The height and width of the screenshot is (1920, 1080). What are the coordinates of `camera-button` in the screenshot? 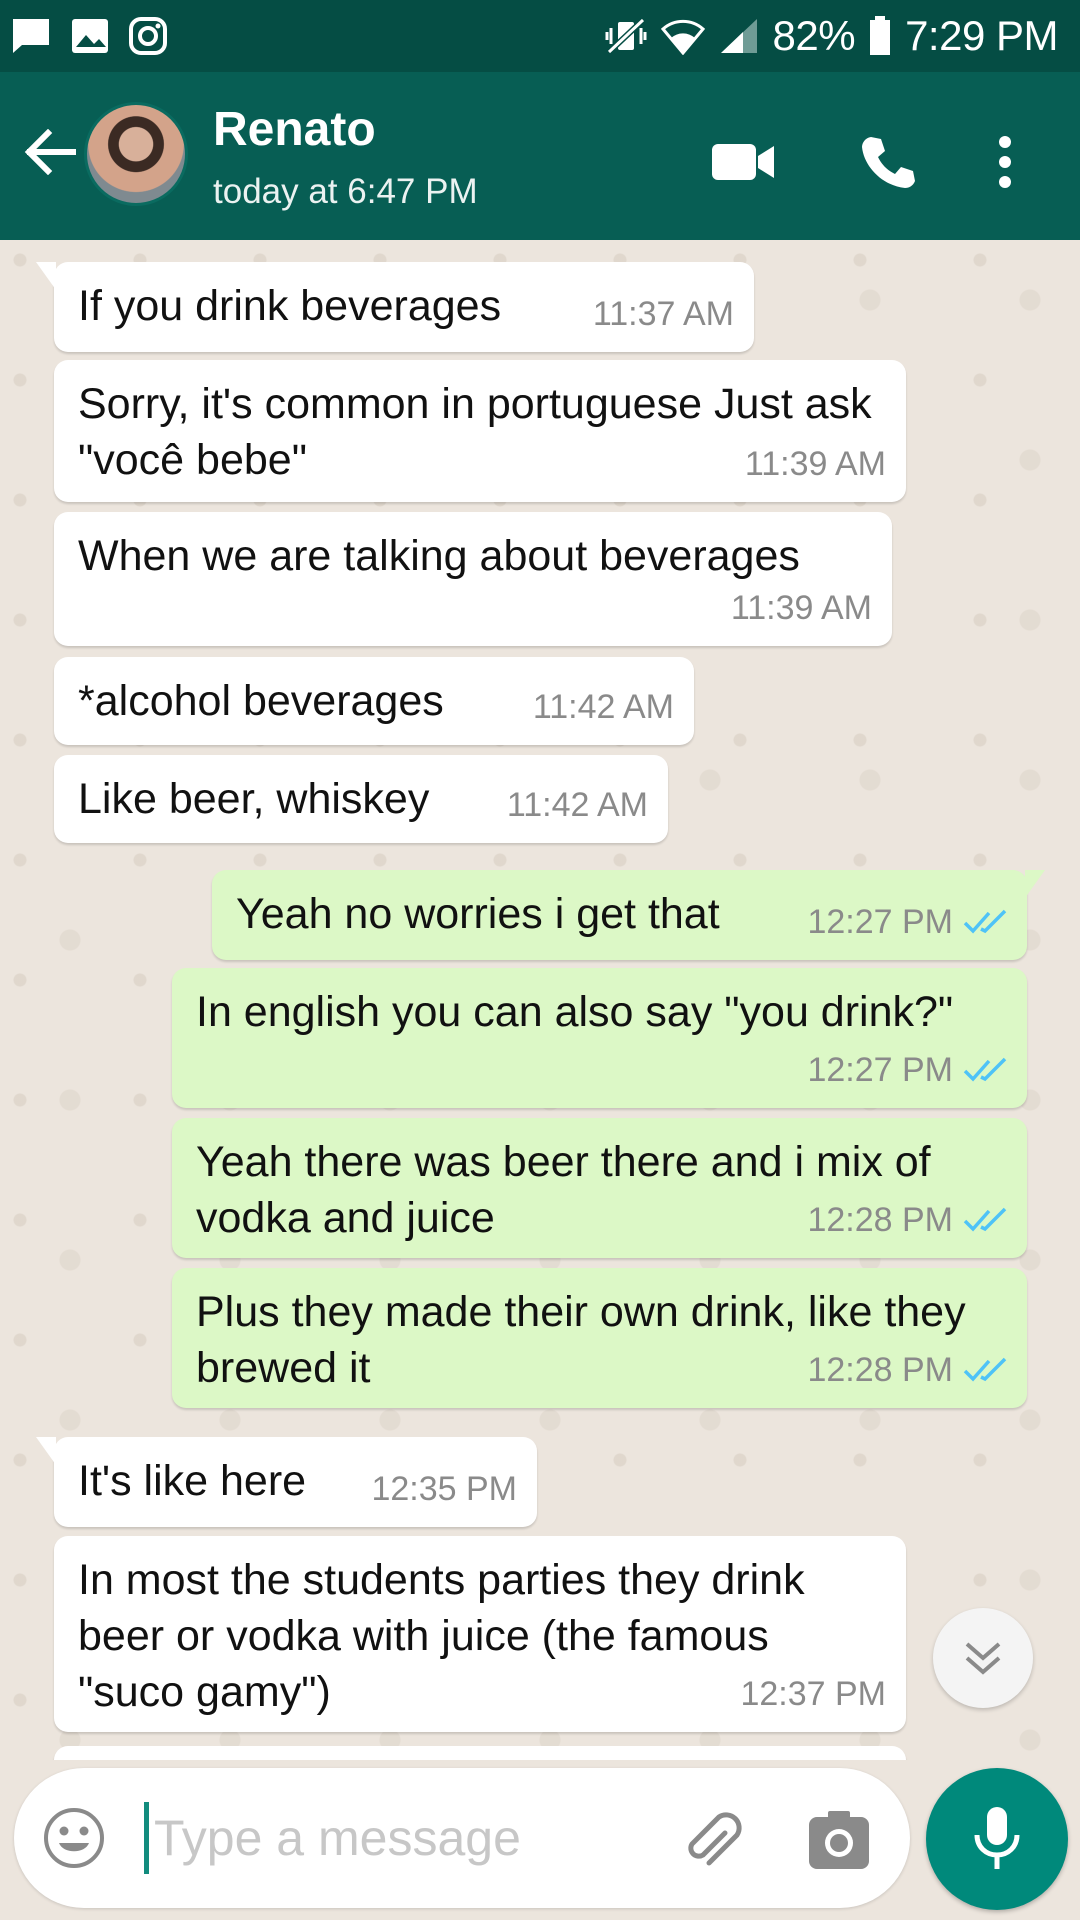 It's located at (839, 1841).